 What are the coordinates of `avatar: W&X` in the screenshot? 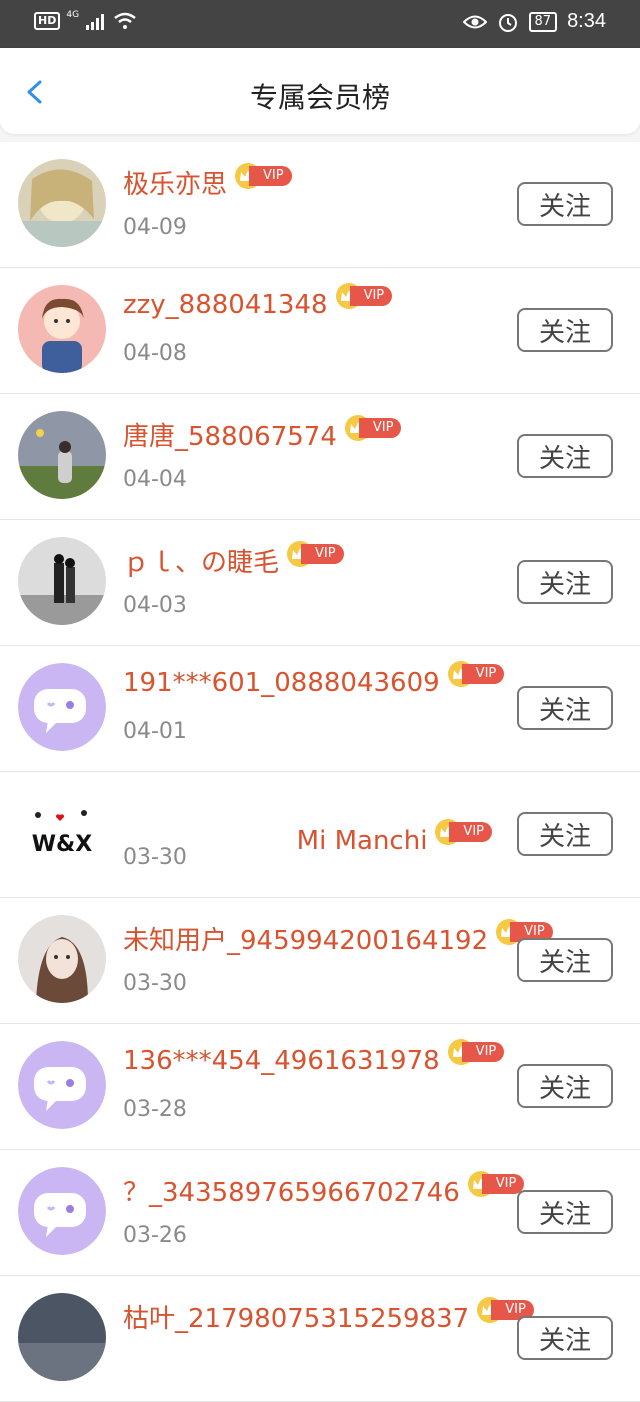 It's located at (62, 833).